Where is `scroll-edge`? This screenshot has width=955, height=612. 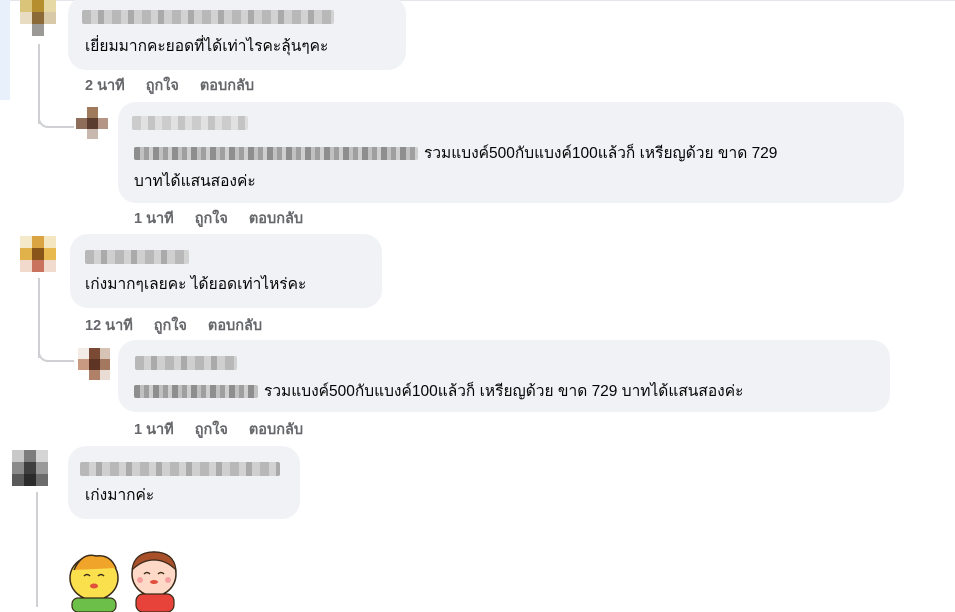
scroll-edge is located at coordinates (5, 50).